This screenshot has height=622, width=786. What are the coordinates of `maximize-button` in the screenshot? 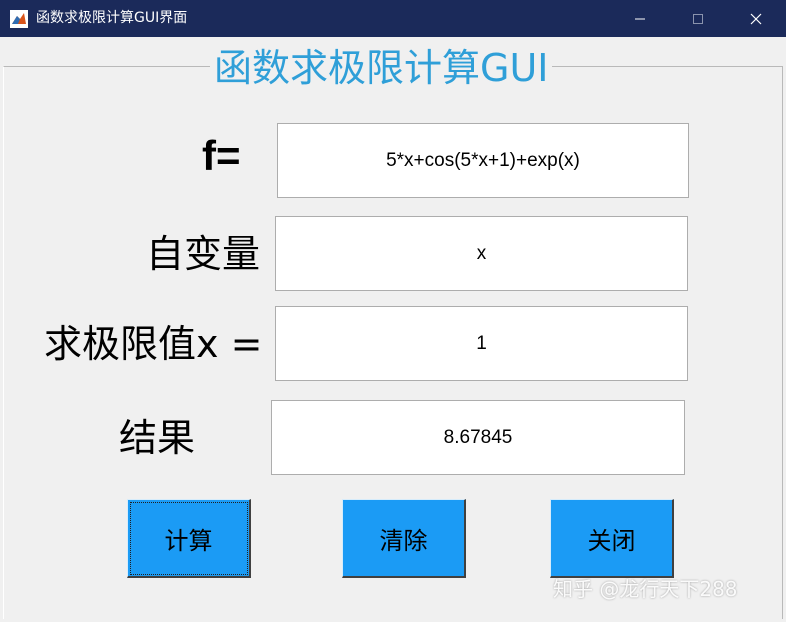 It's located at (698, 18).